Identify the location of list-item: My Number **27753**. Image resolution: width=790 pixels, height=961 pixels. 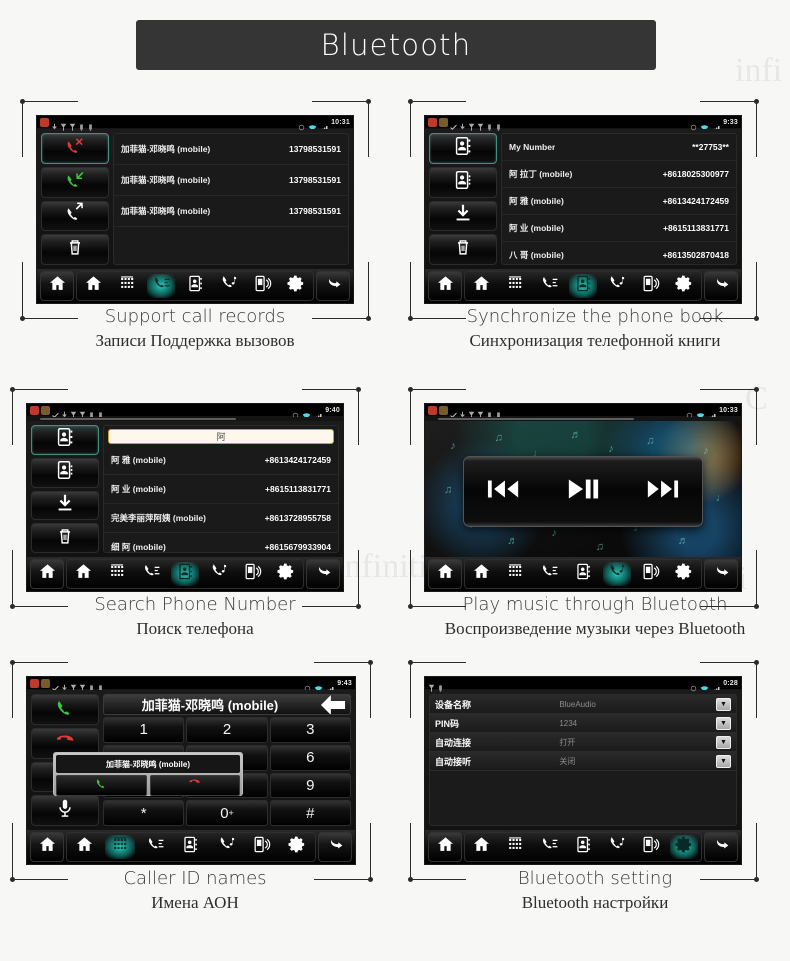
(619, 147).